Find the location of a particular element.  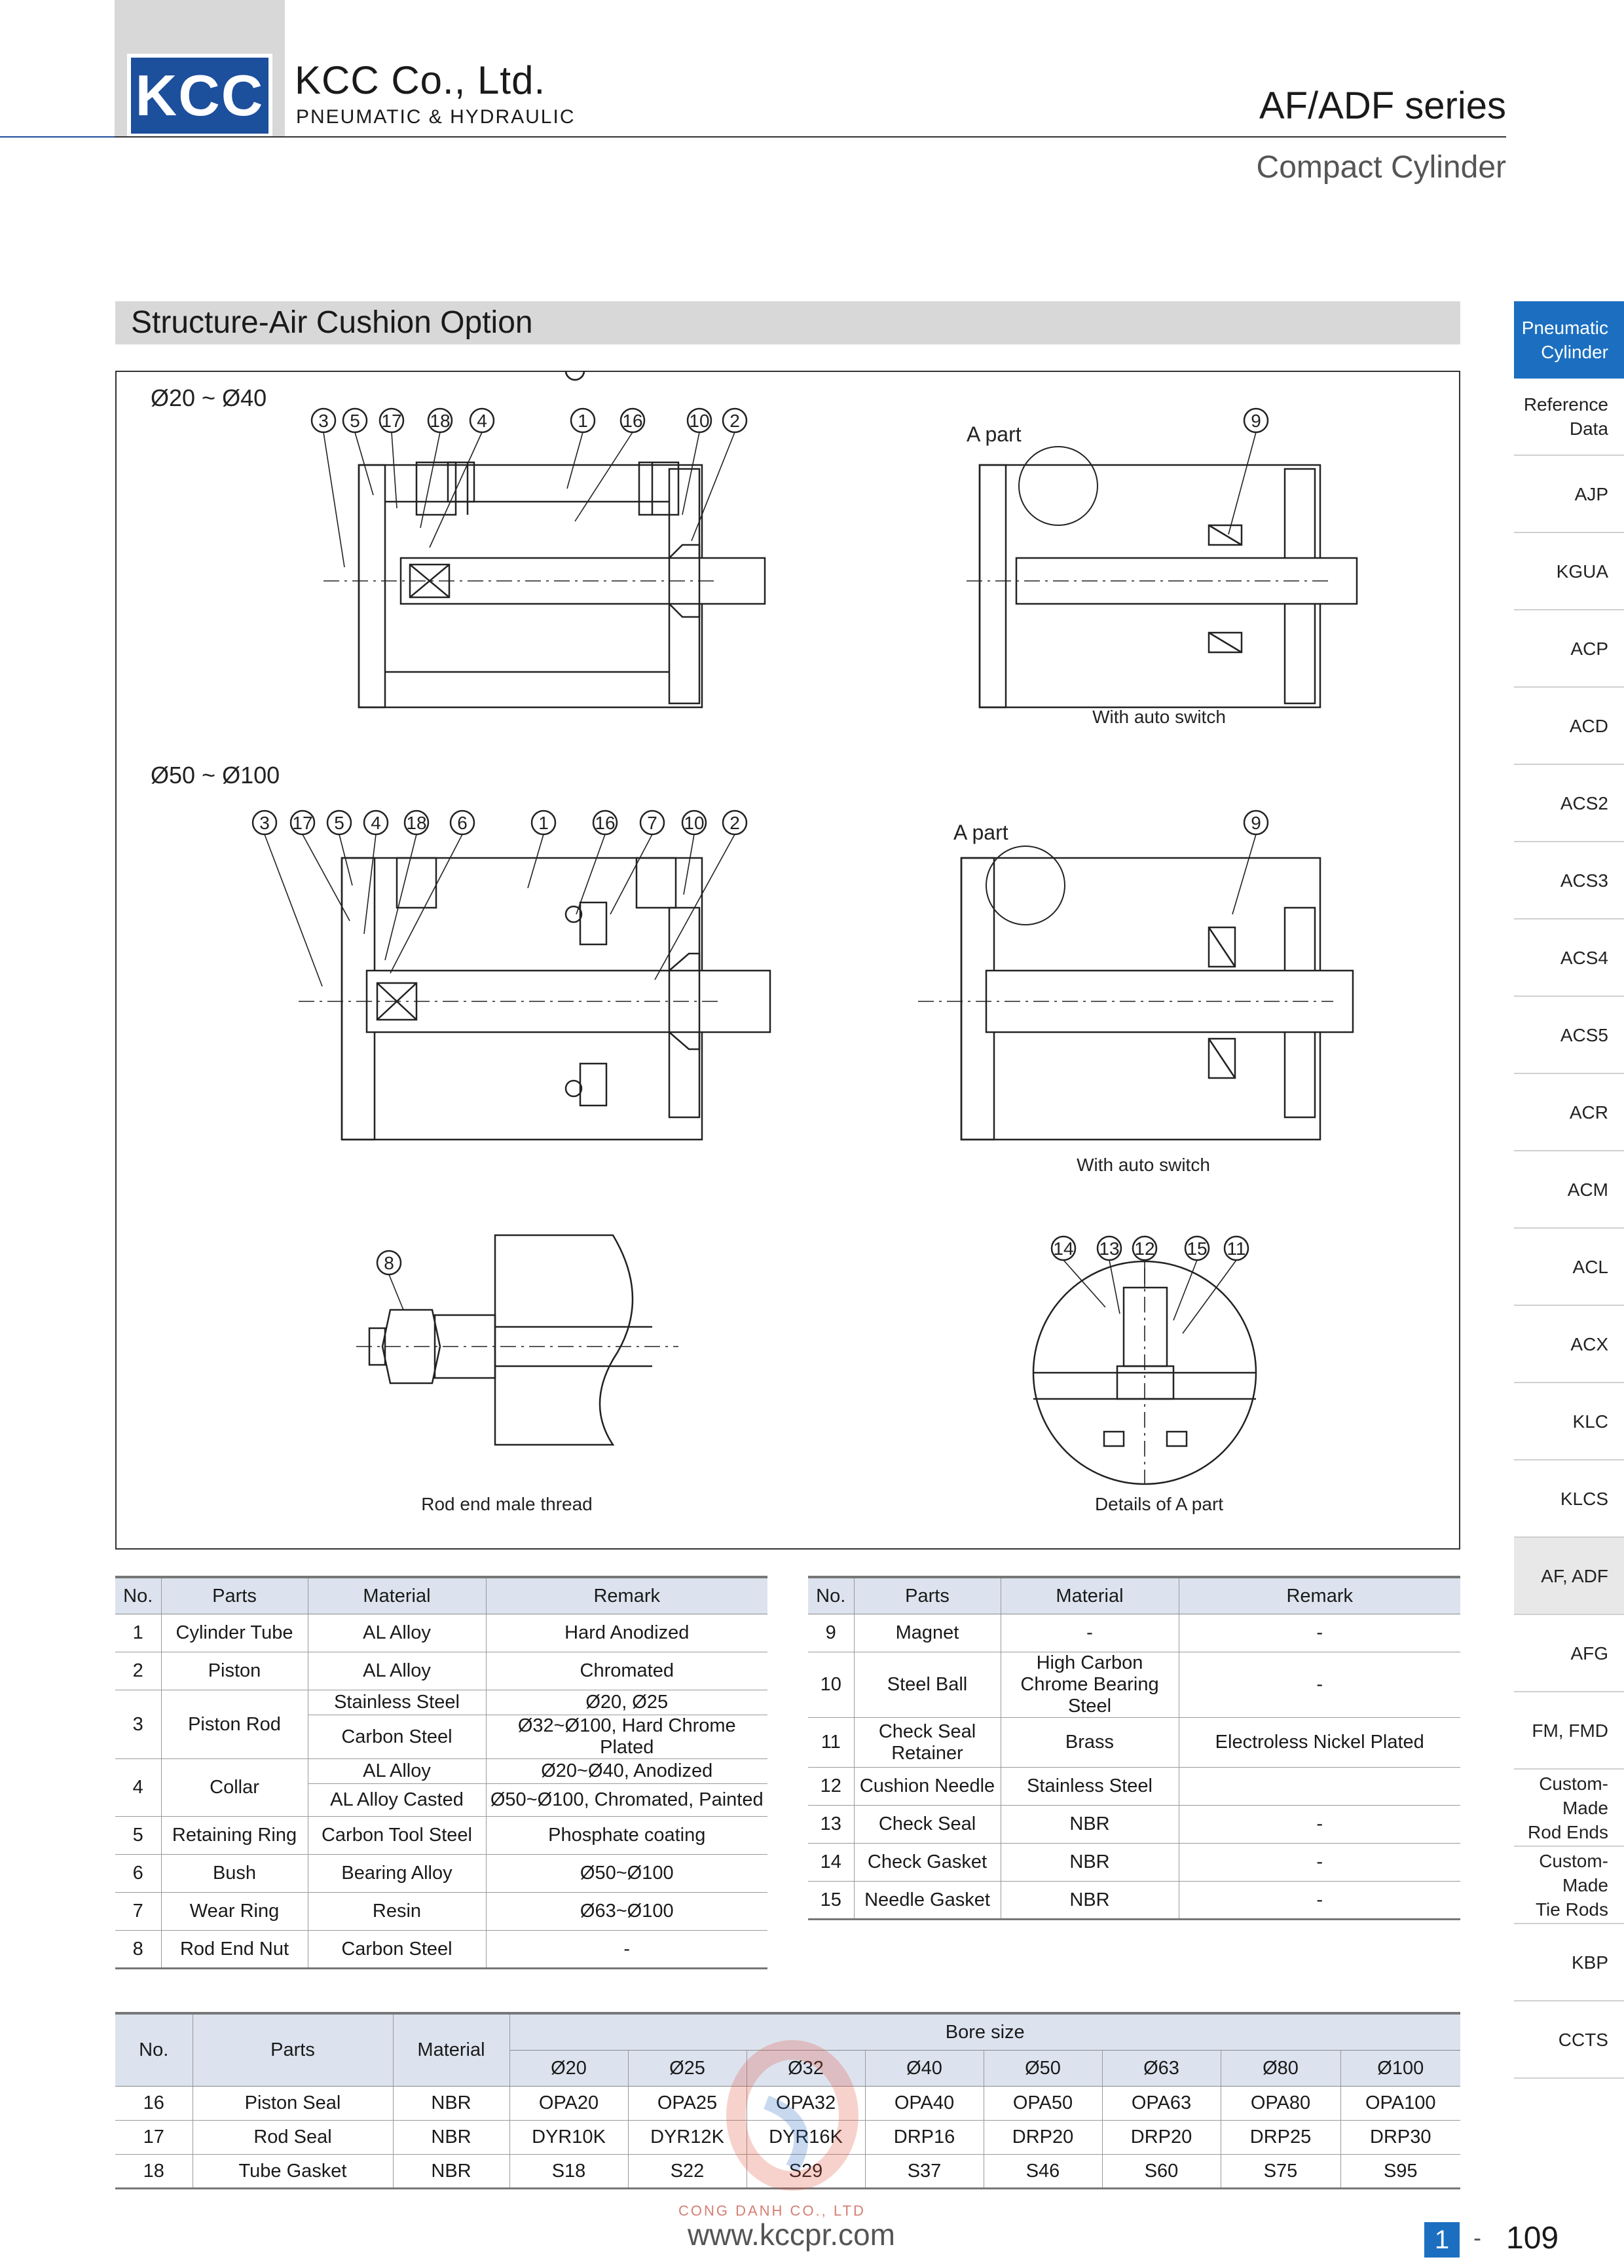

bore-header: Ø50 is located at coordinates (1043, 2068).